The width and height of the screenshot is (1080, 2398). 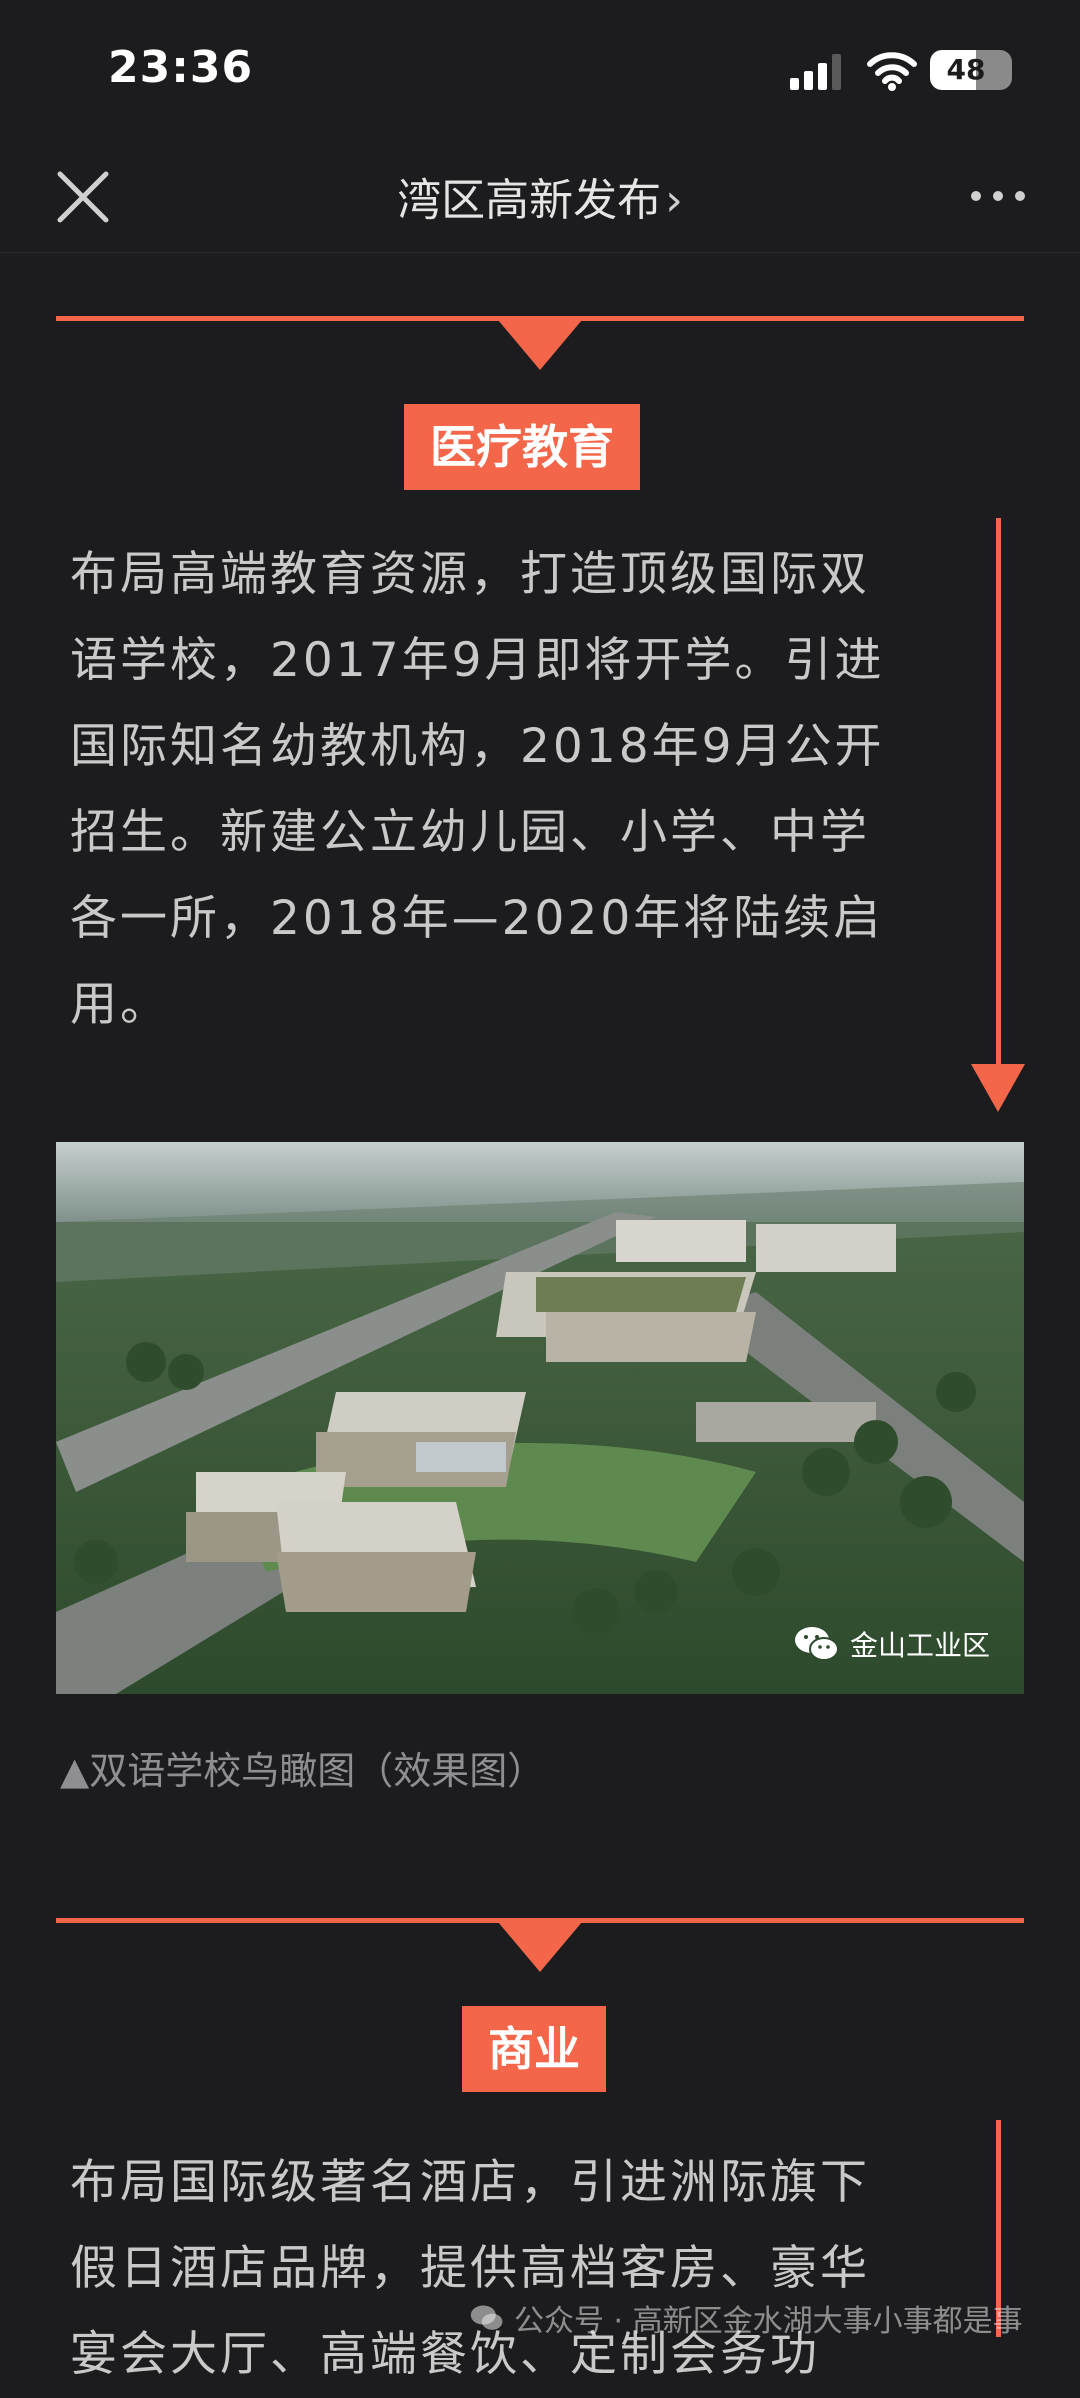 What do you see at coordinates (998, 798) in the screenshot?
I see `arrow-line` at bounding box center [998, 798].